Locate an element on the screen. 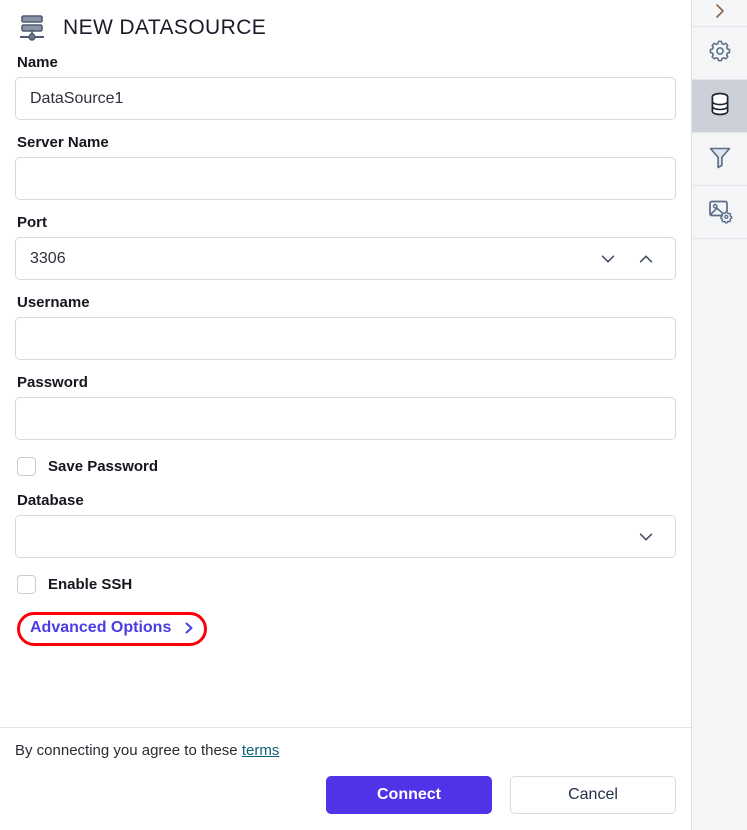  rail-empty-space is located at coordinates (719, 534).